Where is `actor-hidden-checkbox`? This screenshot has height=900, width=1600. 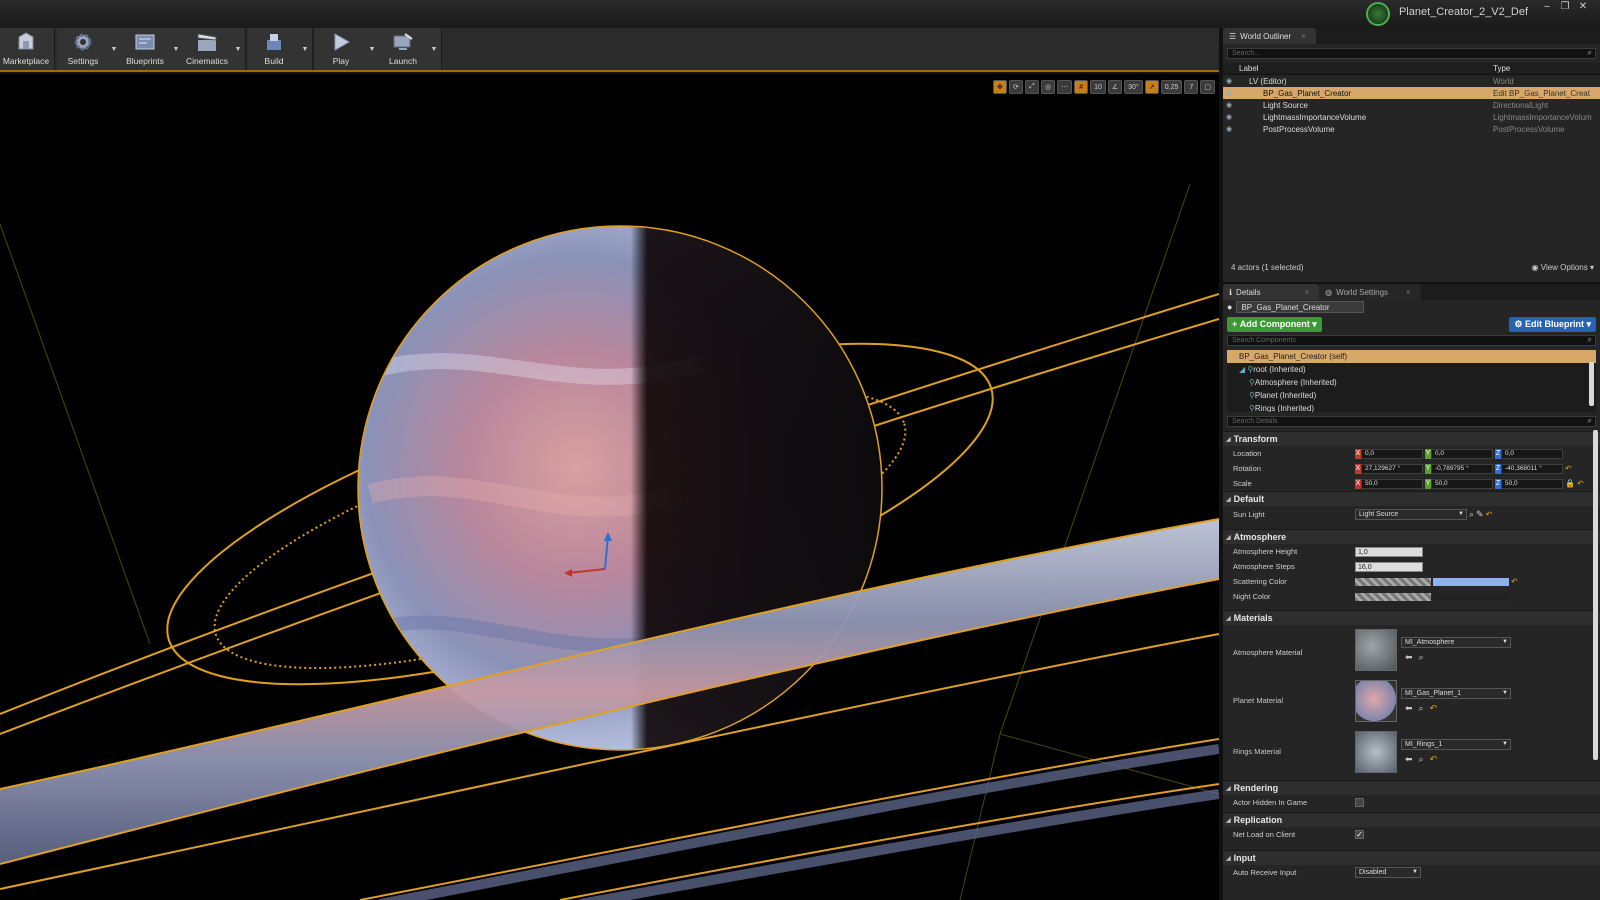
actor-hidden-checkbox is located at coordinates (1359, 802).